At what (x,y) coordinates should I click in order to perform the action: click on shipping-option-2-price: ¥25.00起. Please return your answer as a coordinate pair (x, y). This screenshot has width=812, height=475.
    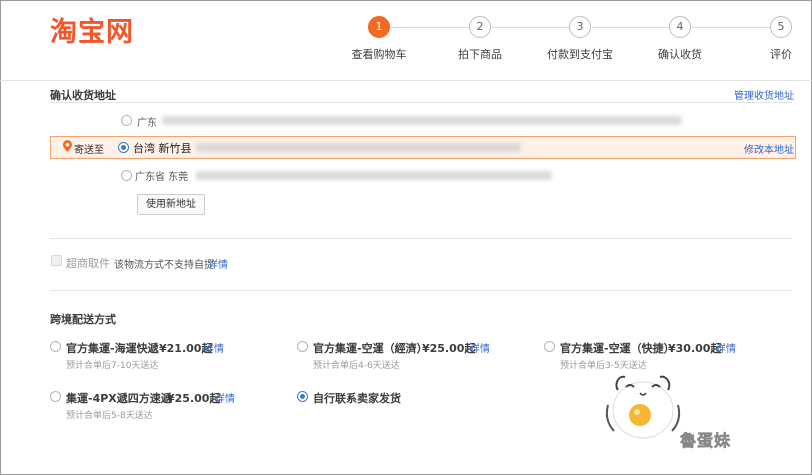
    Looking at the image, I should click on (449, 348).